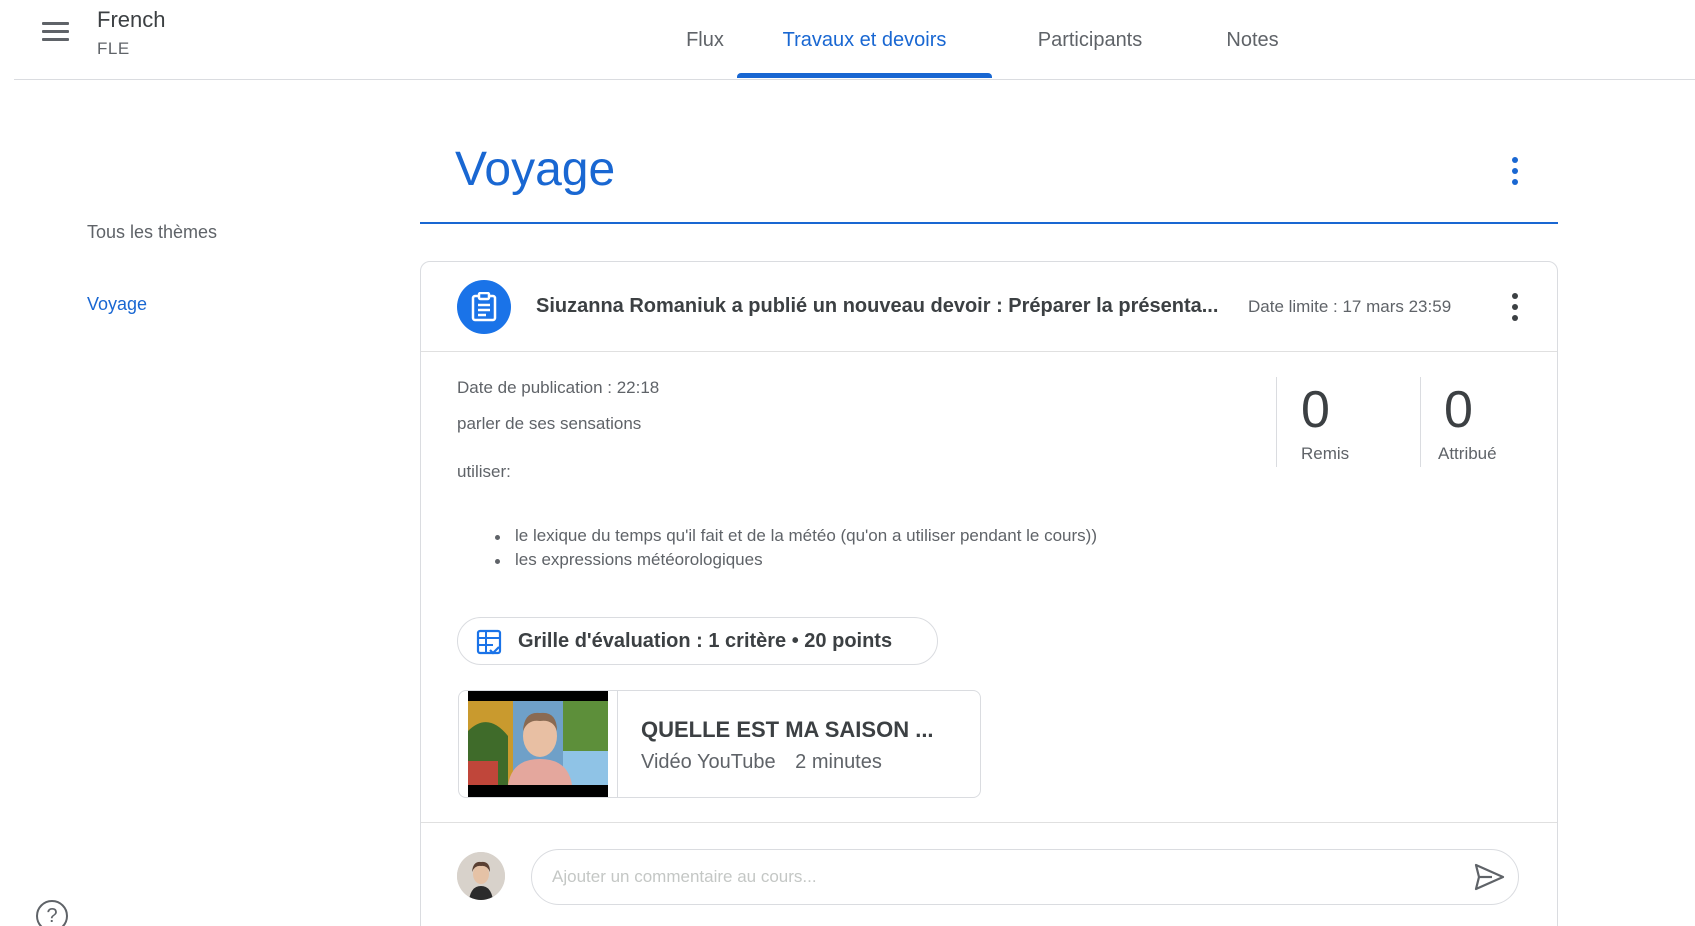  Describe the element at coordinates (117, 304) in the screenshot. I see `sidebar-item-voyage: Voyage` at that location.